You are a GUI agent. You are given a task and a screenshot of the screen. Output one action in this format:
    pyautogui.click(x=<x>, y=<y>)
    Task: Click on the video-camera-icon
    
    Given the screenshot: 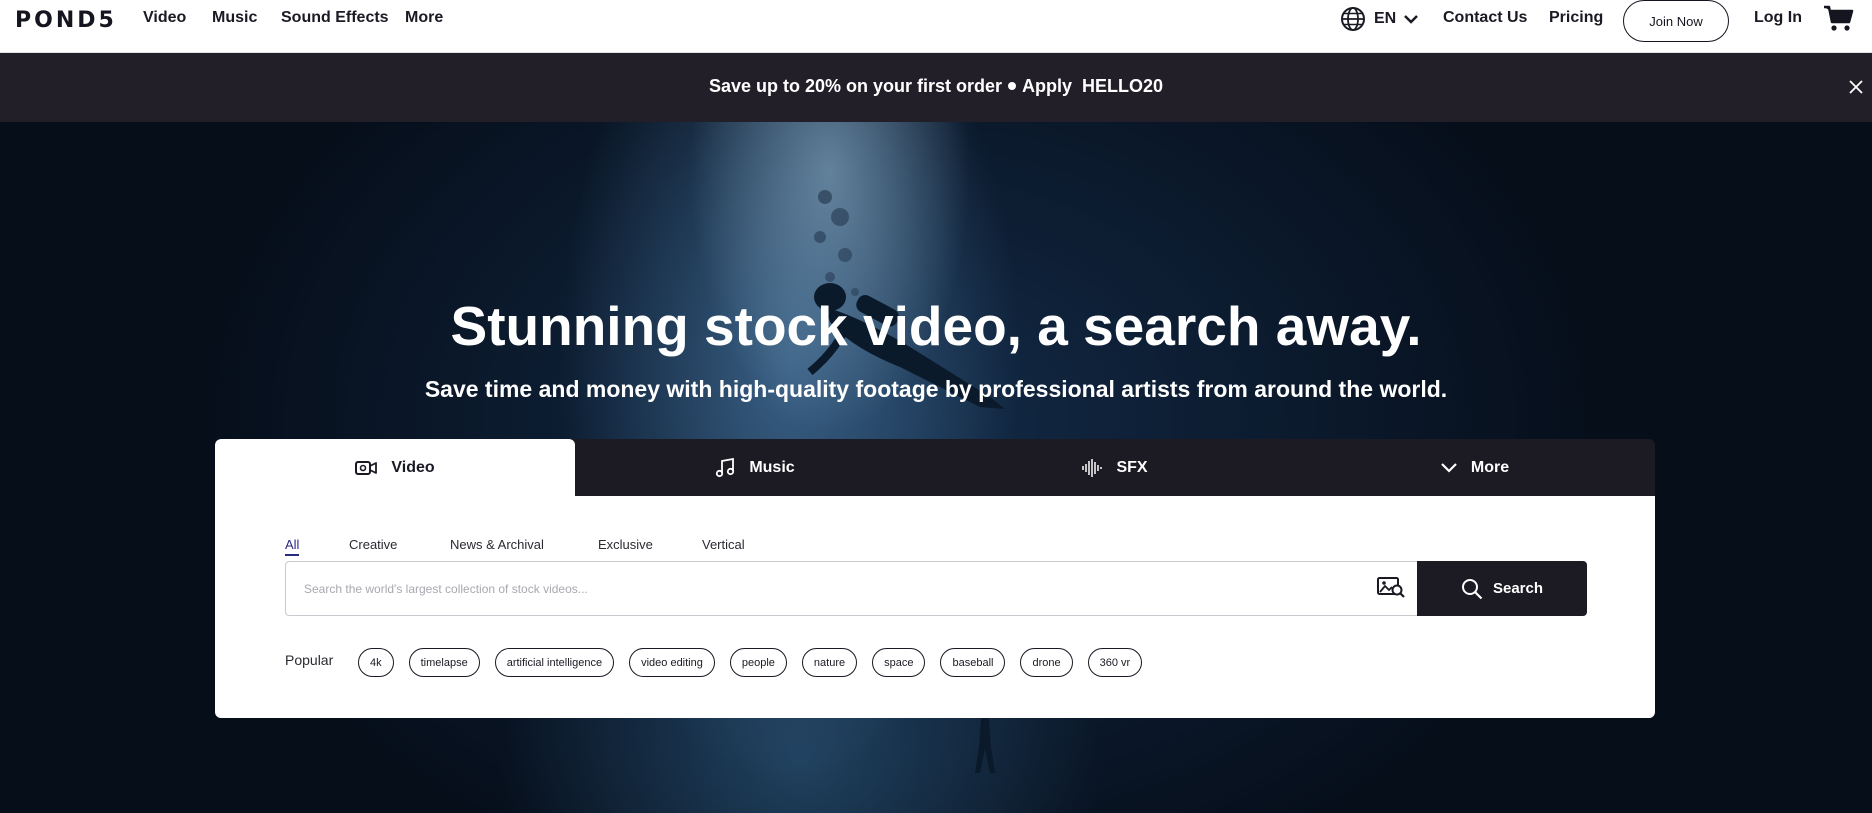 What is the action you would take?
    pyautogui.click(x=366, y=467)
    